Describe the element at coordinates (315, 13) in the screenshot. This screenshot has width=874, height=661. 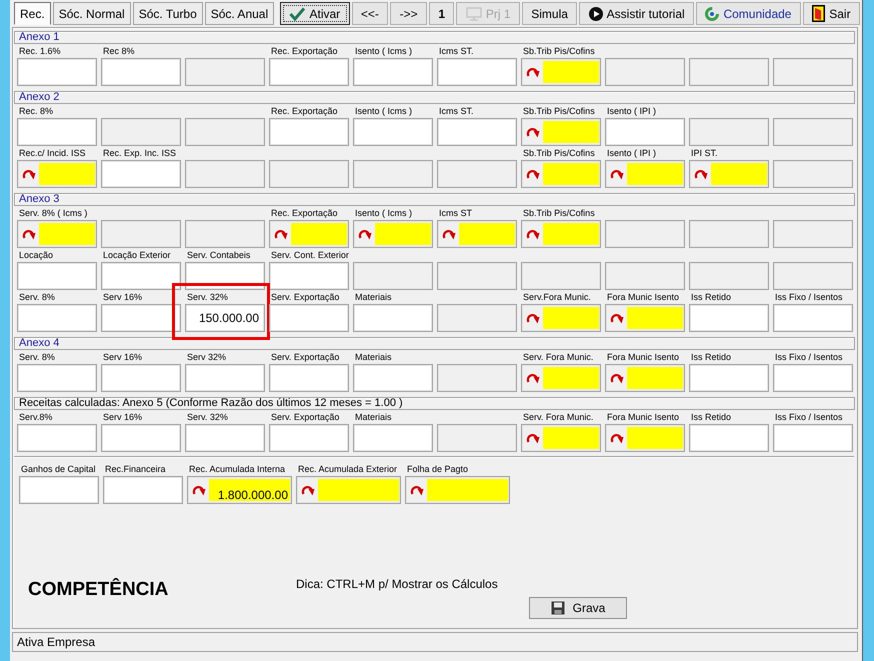
I see `toolbar-button: Ativar` at that location.